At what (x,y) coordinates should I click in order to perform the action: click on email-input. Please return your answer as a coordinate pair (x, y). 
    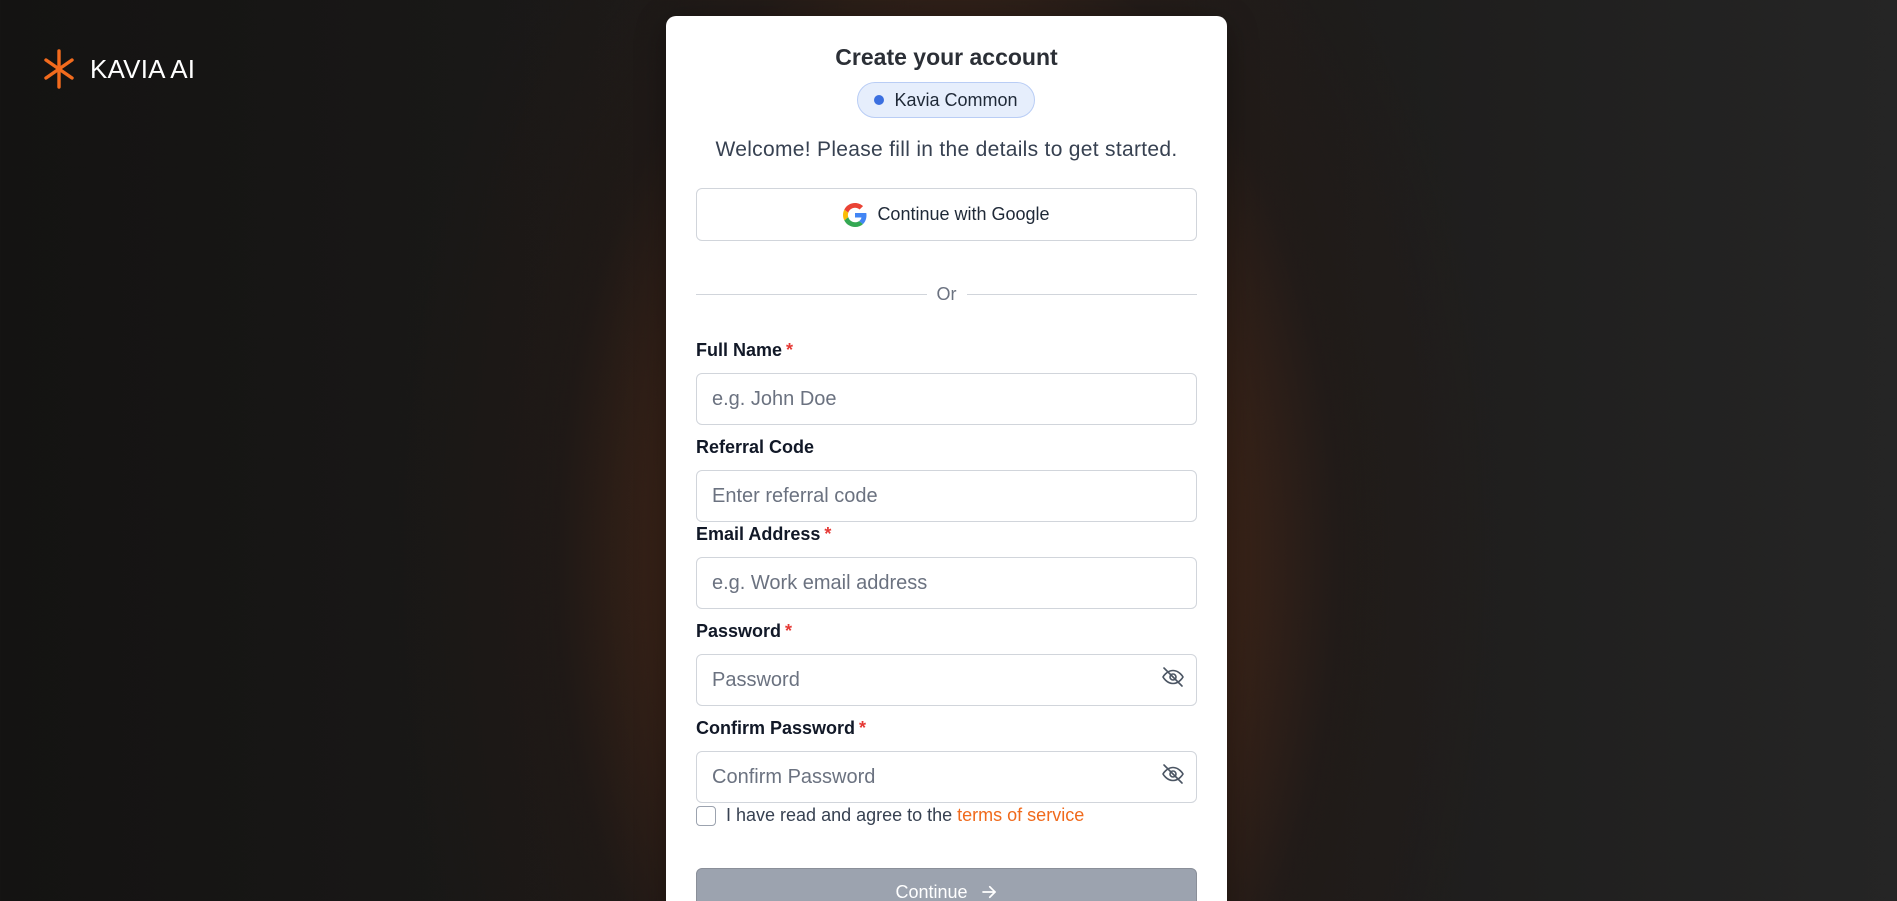
    Looking at the image, I should click on (946, 583).